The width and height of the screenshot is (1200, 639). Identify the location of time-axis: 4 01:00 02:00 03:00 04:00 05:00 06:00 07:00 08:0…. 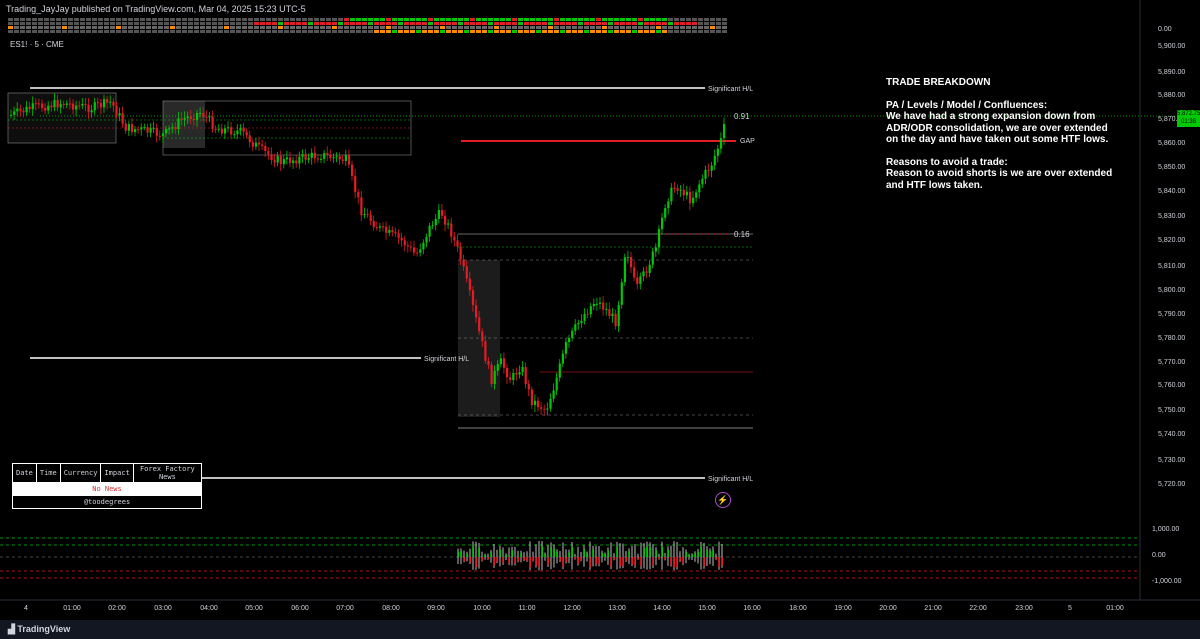
(574, 608).